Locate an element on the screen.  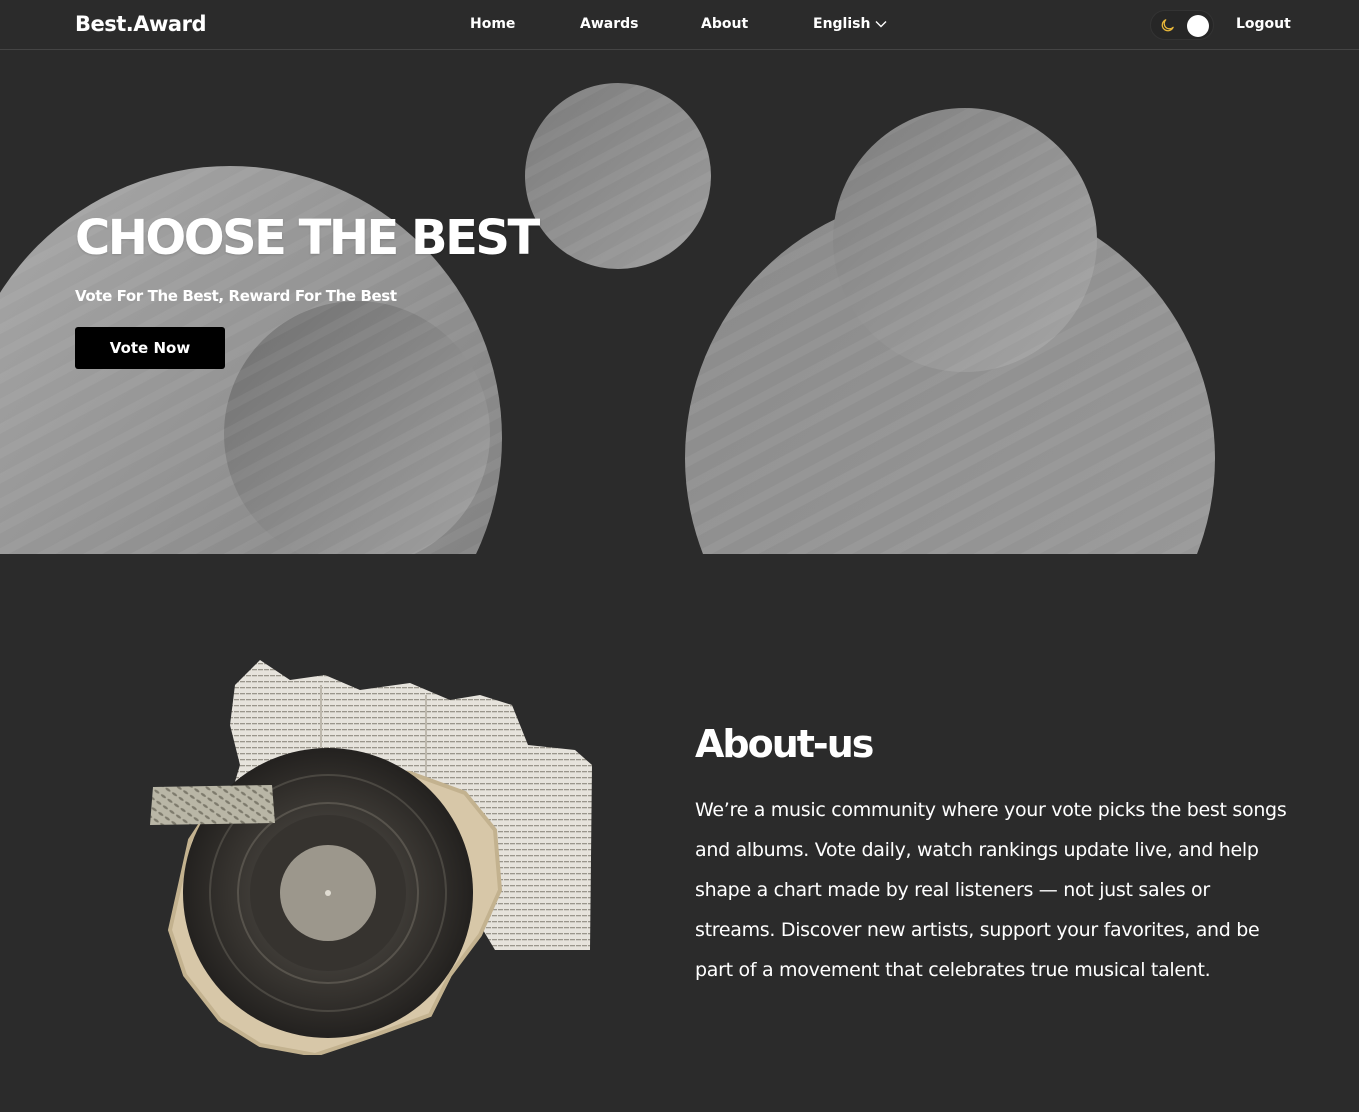
language-selector: English is located at coordinates (850, 24).